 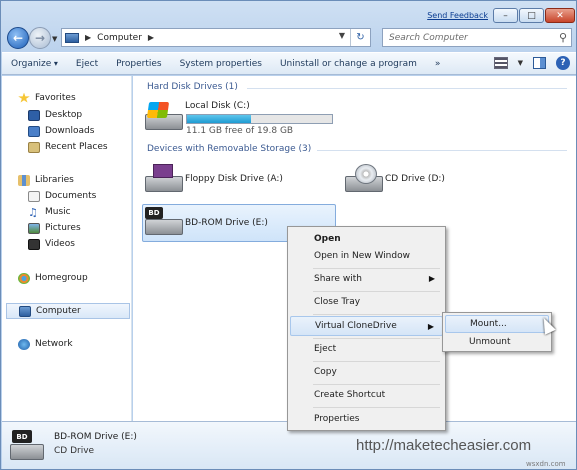 I want to click on sidebar-item-favorites: Favorites, so click(x=82, y=98).